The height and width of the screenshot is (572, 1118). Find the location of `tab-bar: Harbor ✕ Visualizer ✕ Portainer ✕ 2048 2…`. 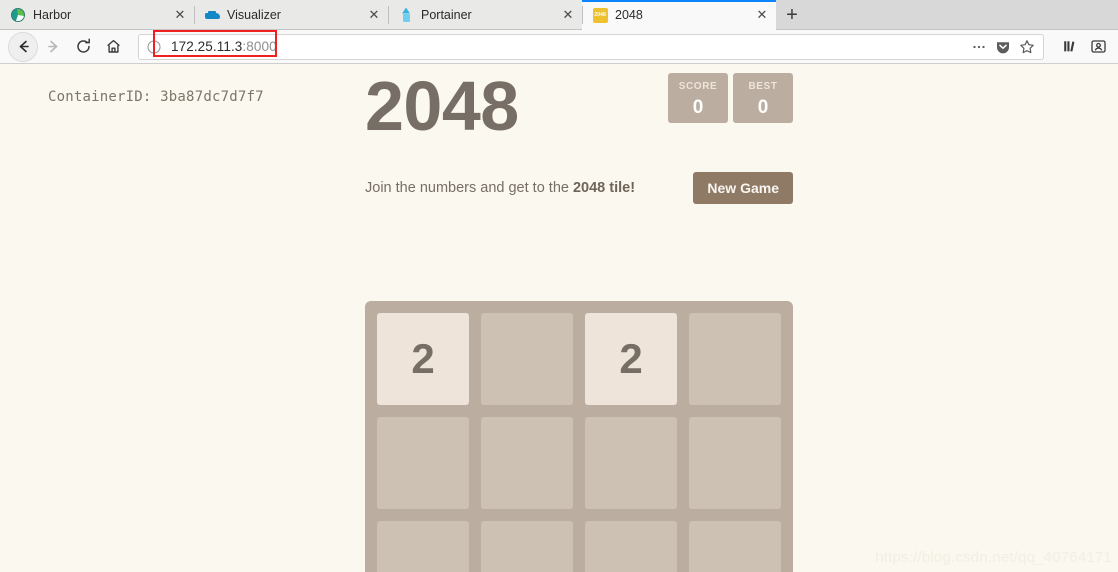

tab-bar: Harbor ✕ Visualizer ✕ Portainer ✕ 2048 2… is located at coordinates (559, 15).